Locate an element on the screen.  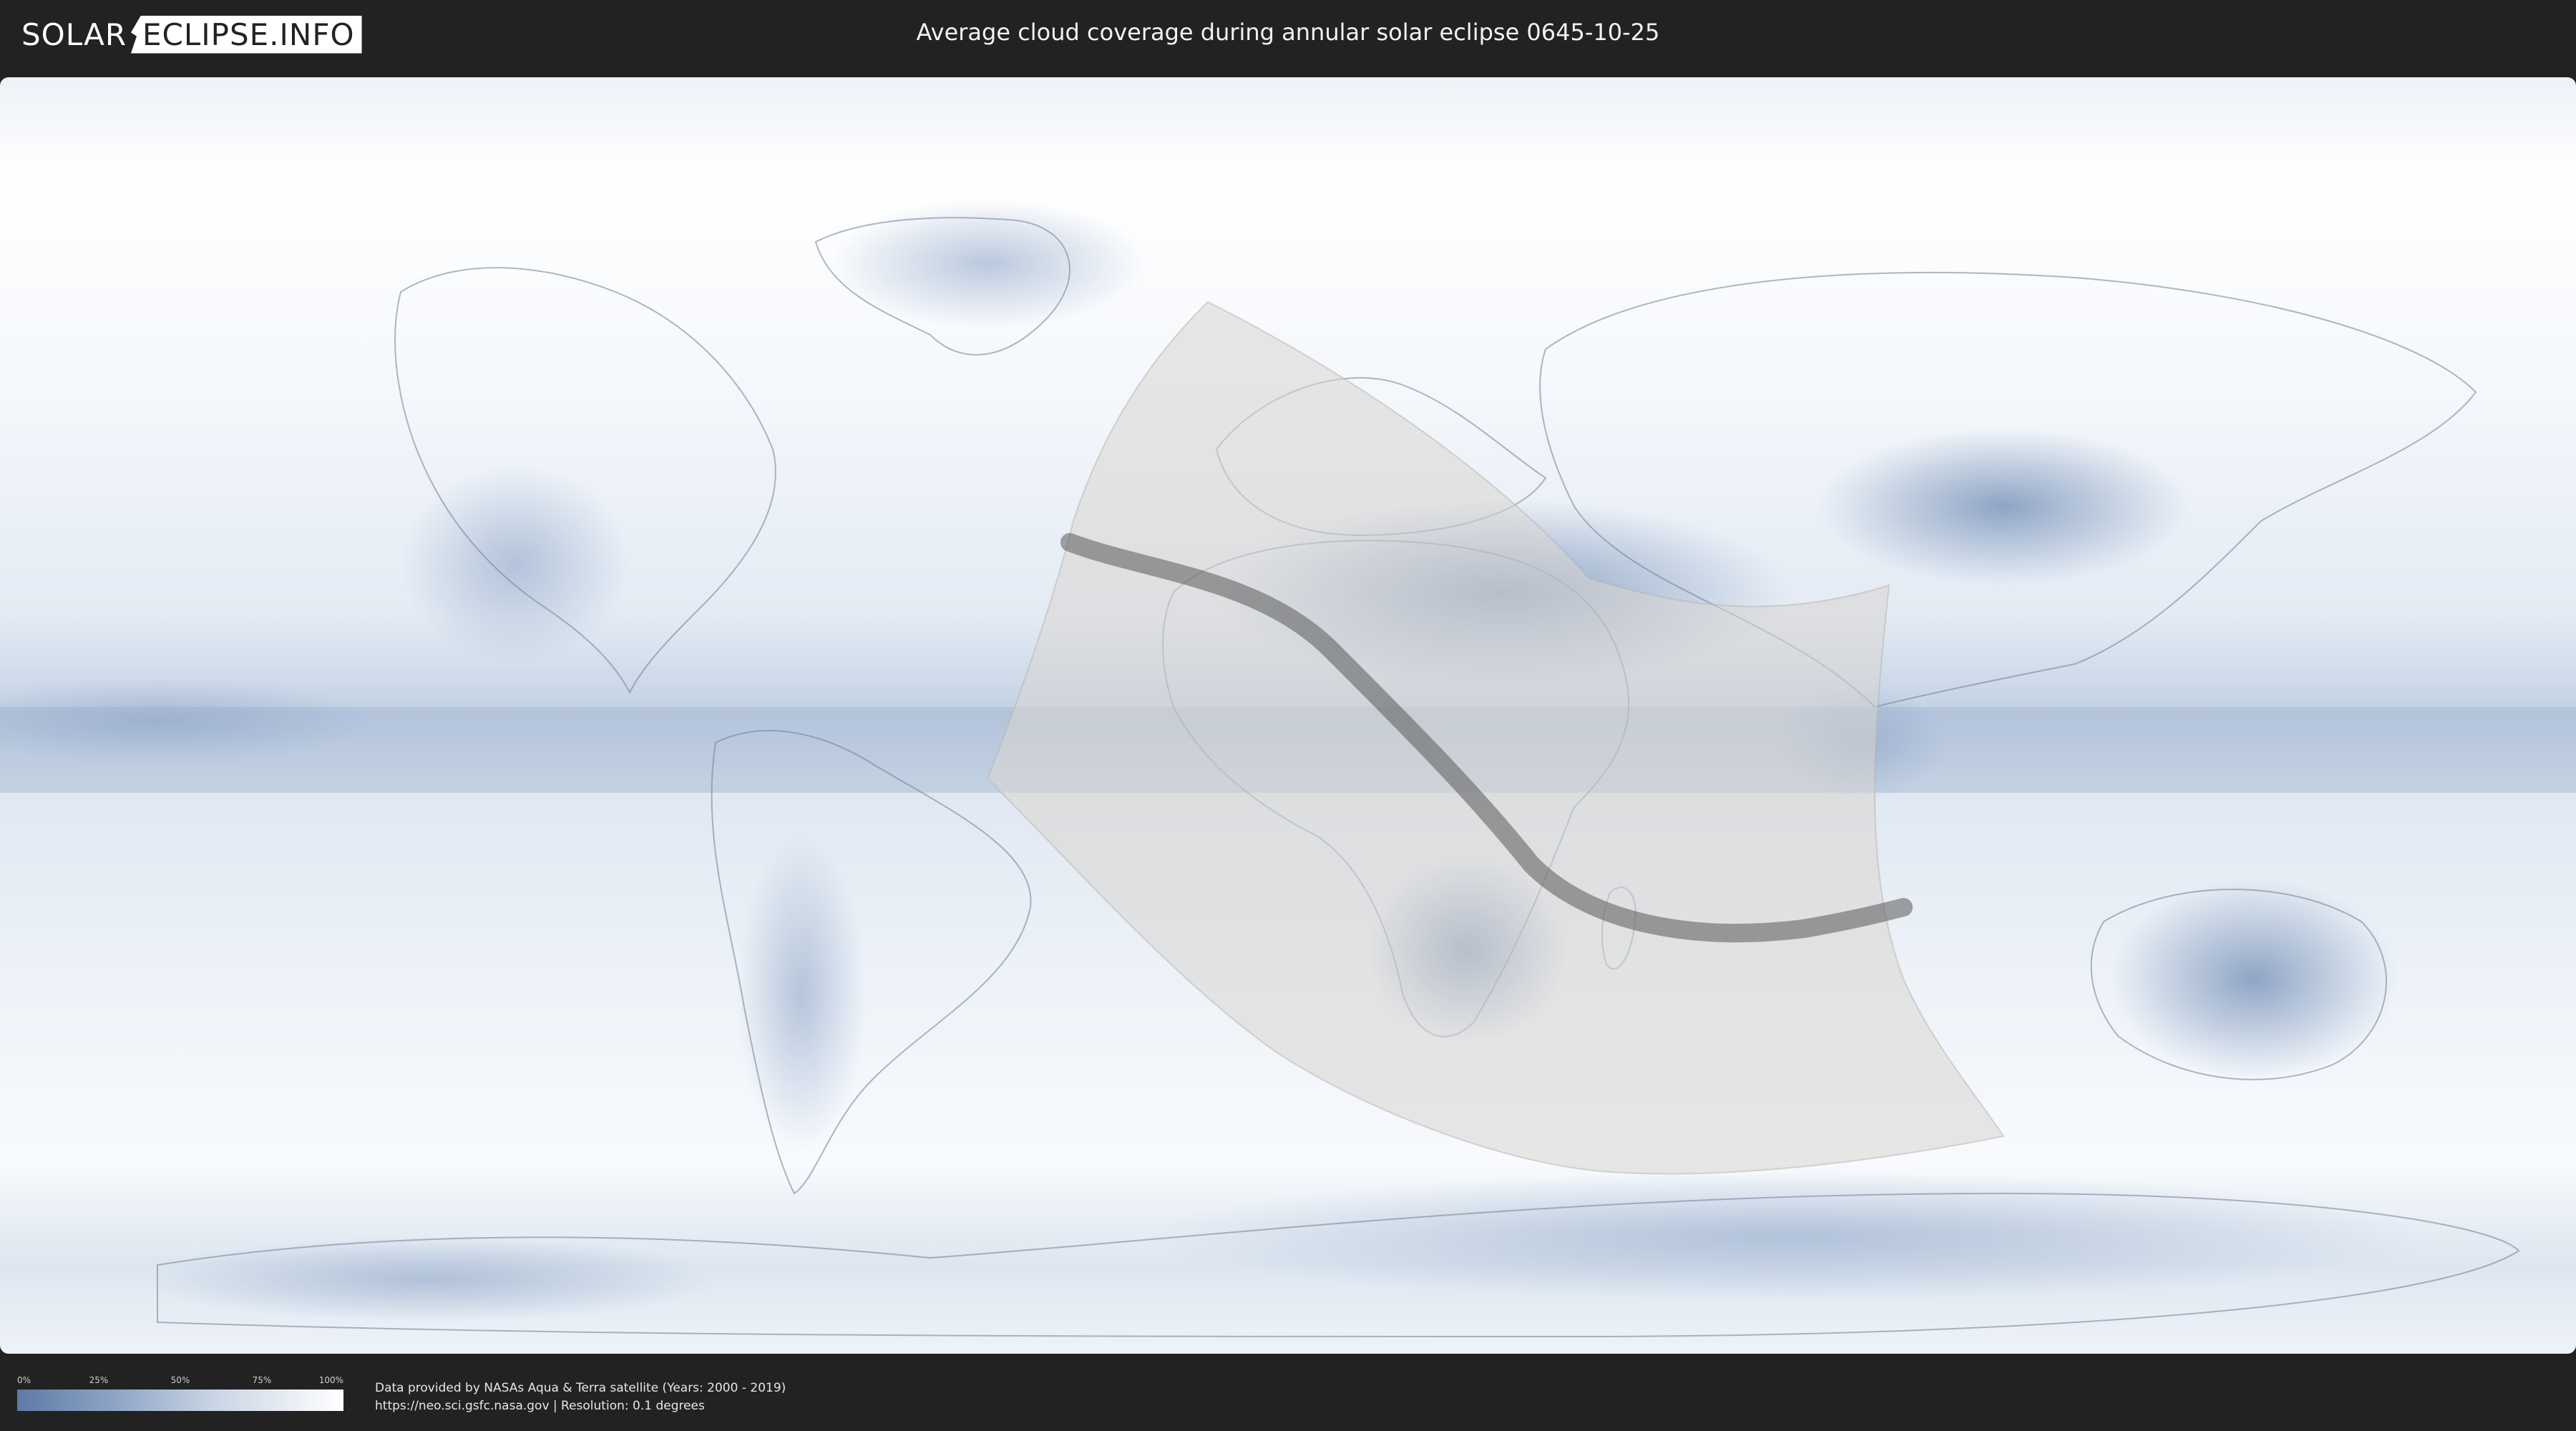
andes-region is located at coordinates (801, 993).